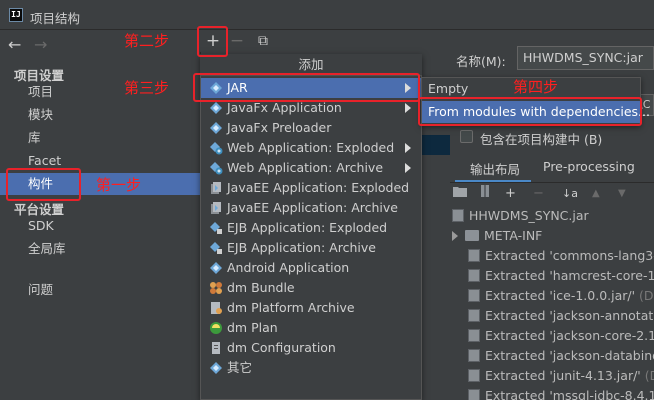 Image resolution: width=654 pixels, height=400 pixels. What do you see at coordinates (100, 92) in the screenshot?
I see `sidebar-item-project: 项目` at bounding box center [100, 92].